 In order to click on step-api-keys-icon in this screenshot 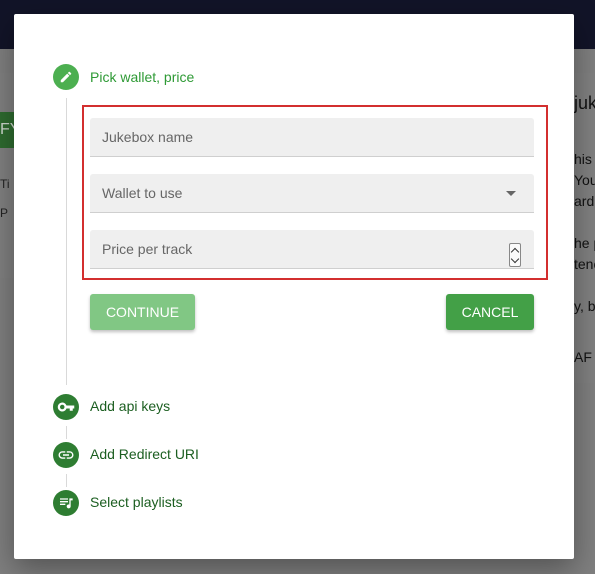, I will do `click(66, 407)`.